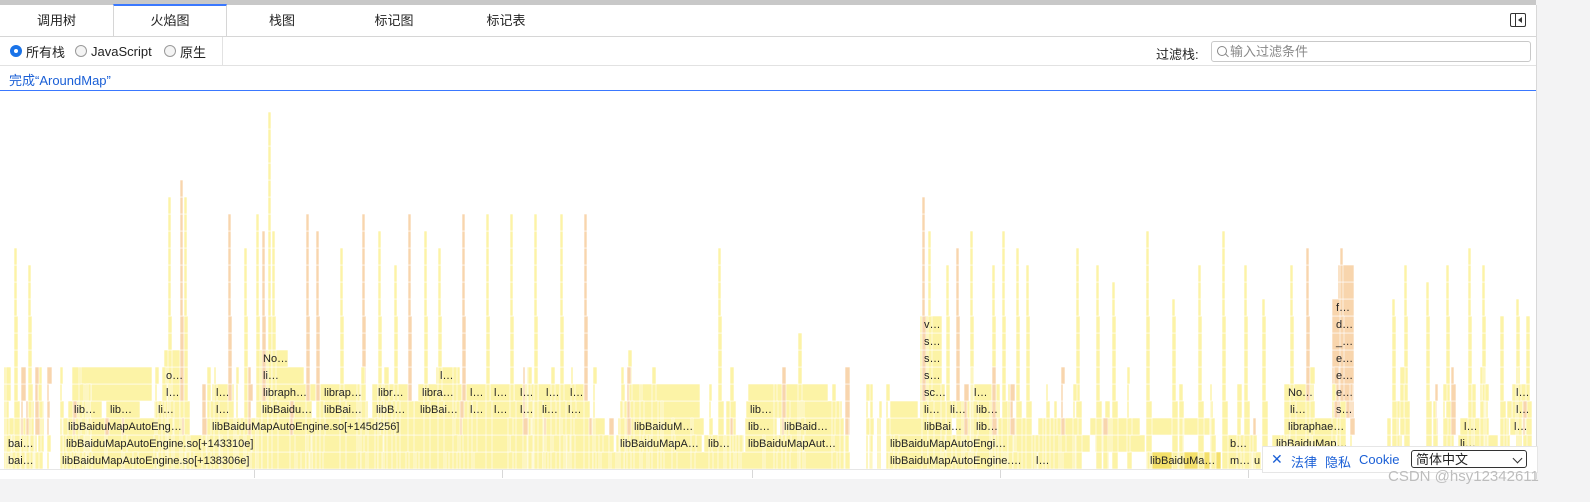 The height and width of the screenshot is (502, 1590). I want to click on radio-all-stacks: 所有栈, so click(37, 51).